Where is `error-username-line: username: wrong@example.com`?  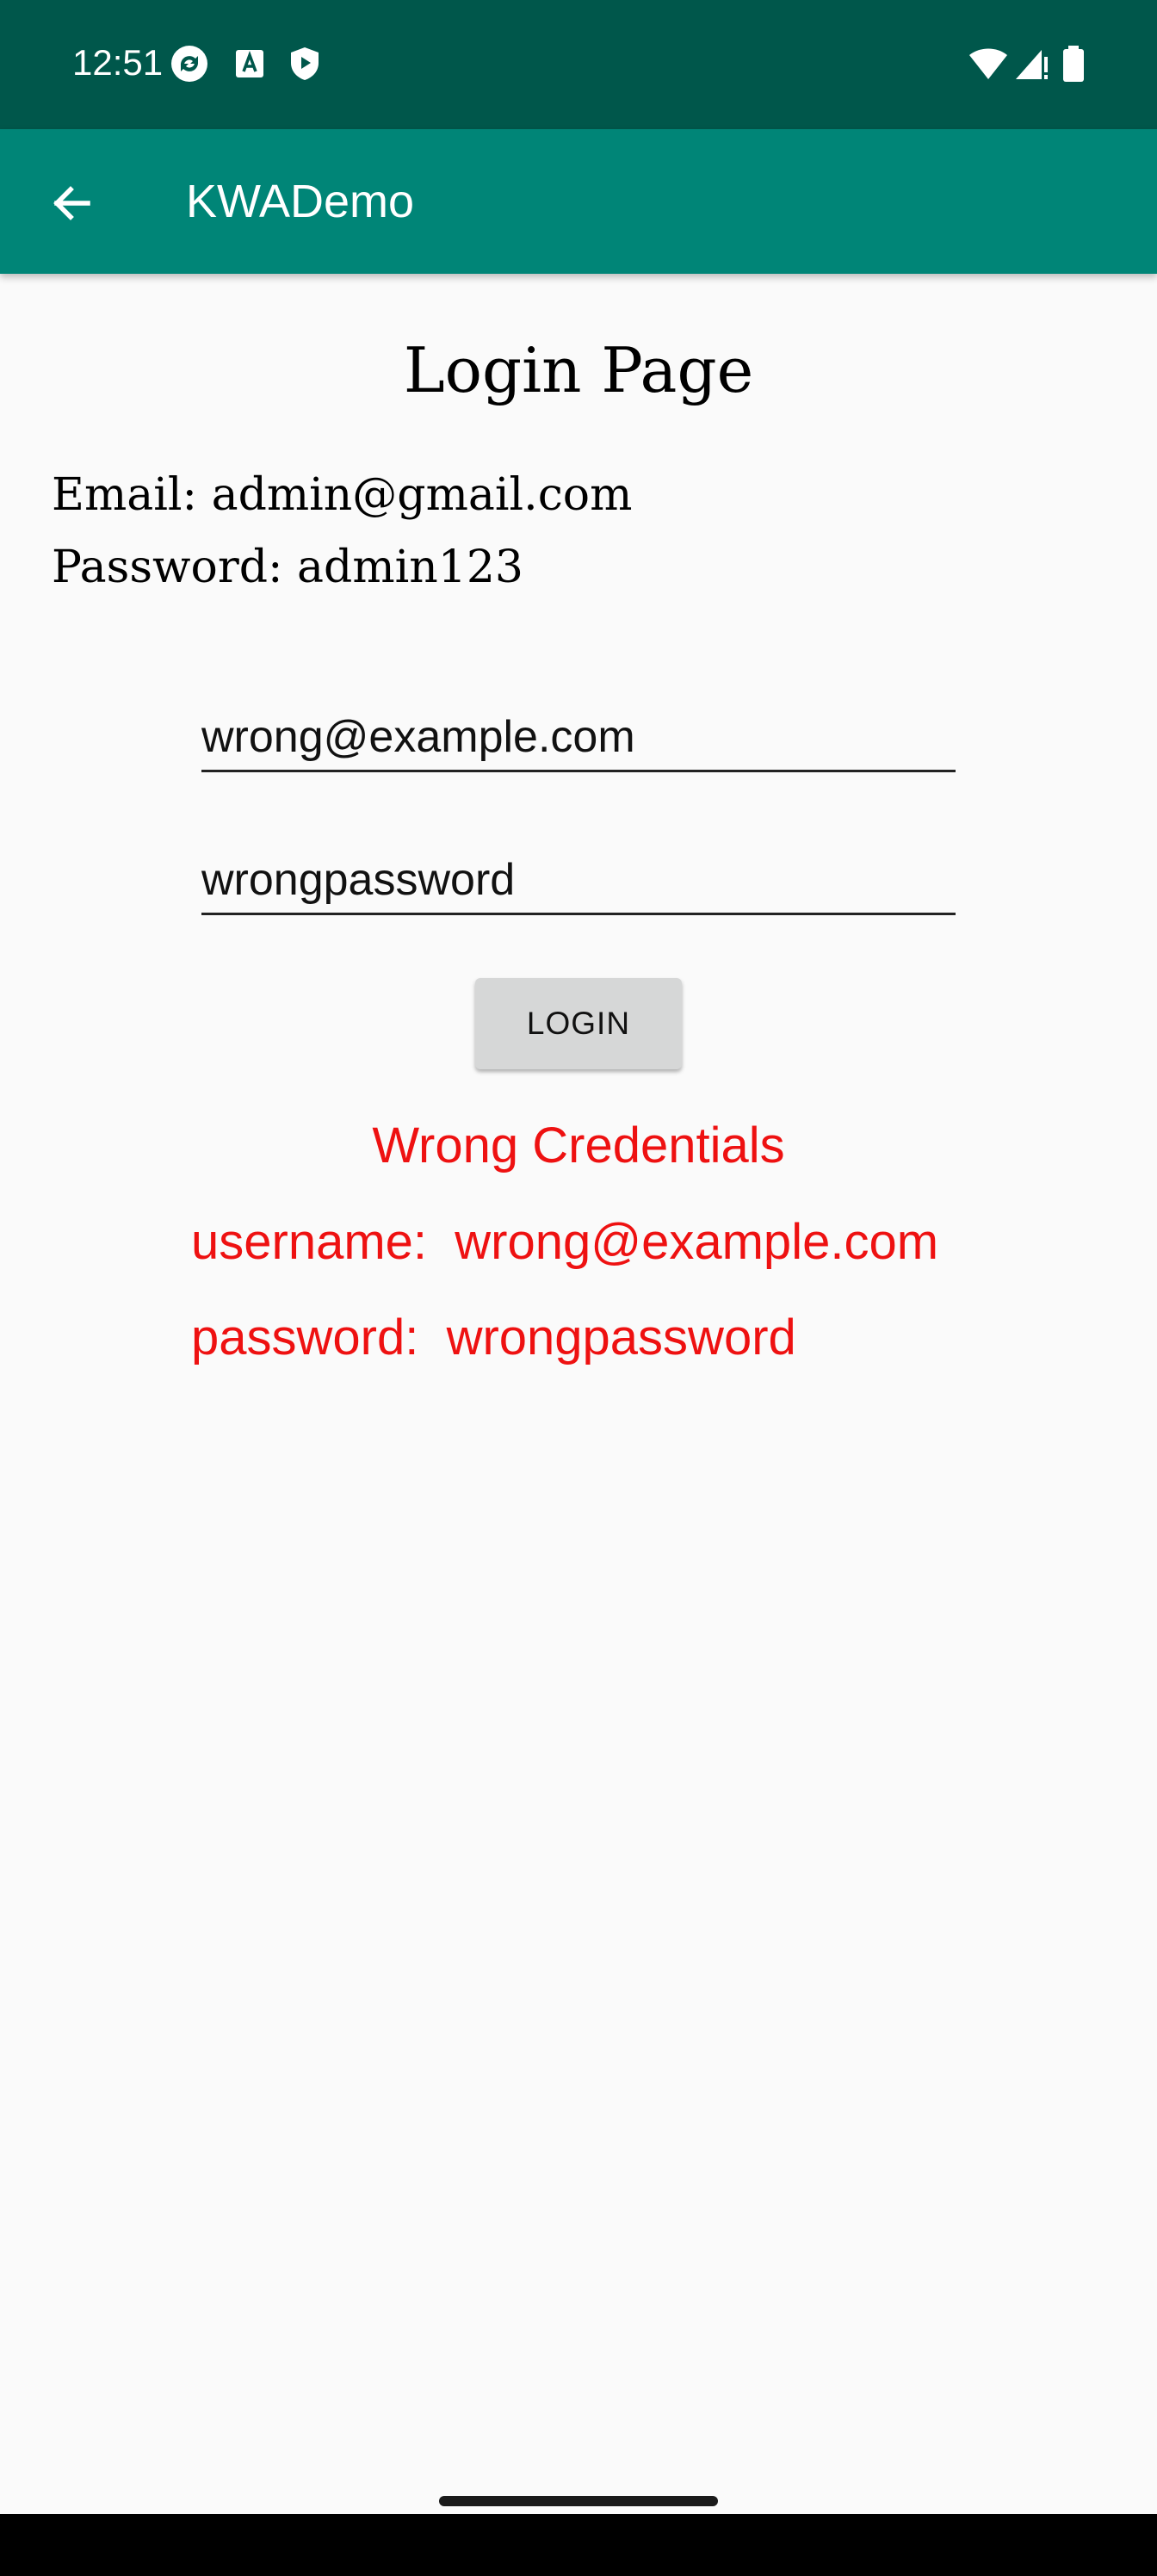
error-username-line: username: wrong@example.com is located at coordinates (565, 1242).